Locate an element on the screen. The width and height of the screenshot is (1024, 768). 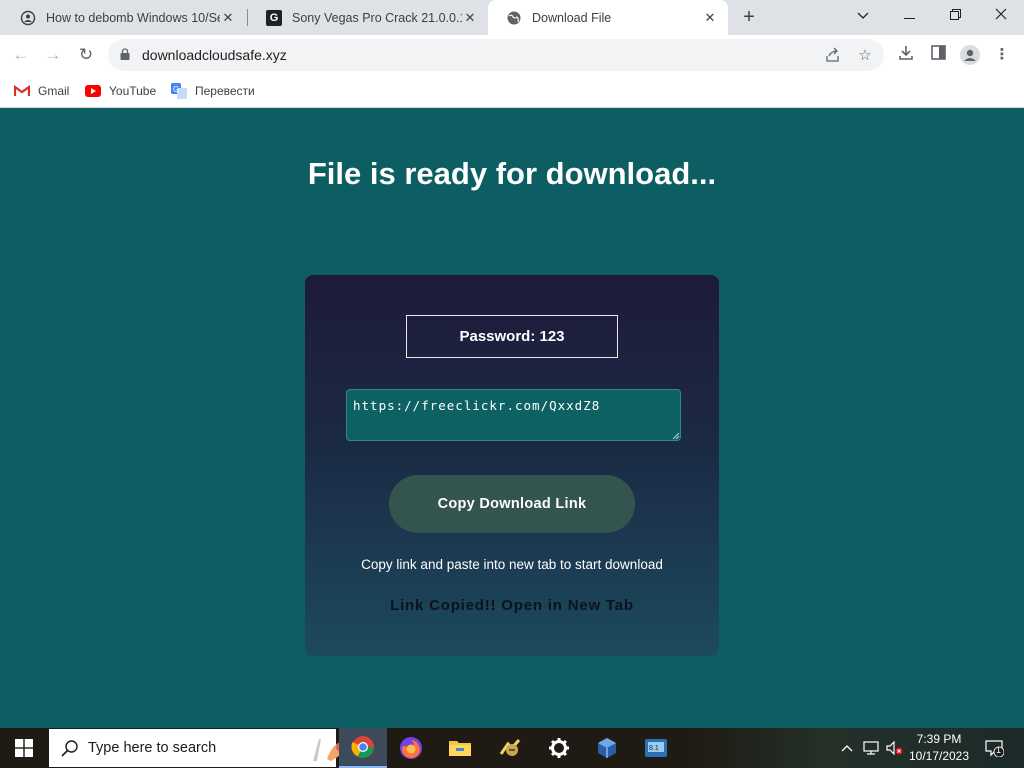
profile-avatar-icon is located at coordinates (970, 55).